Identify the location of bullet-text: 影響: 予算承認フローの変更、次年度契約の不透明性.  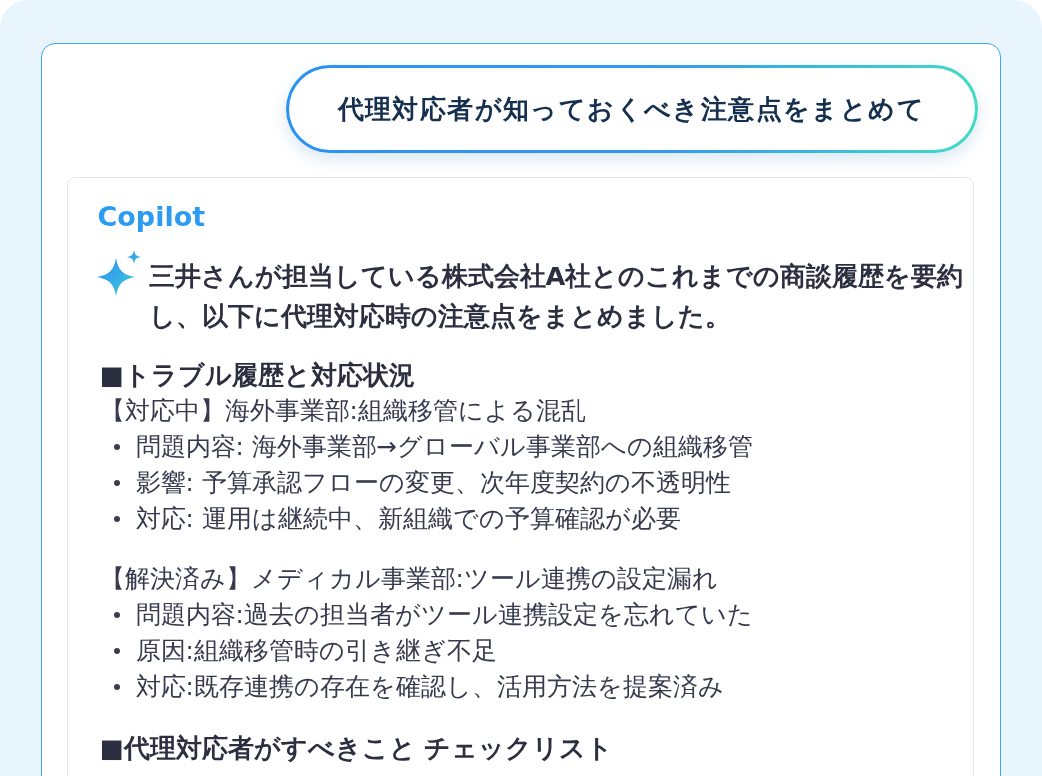
(433, 483).